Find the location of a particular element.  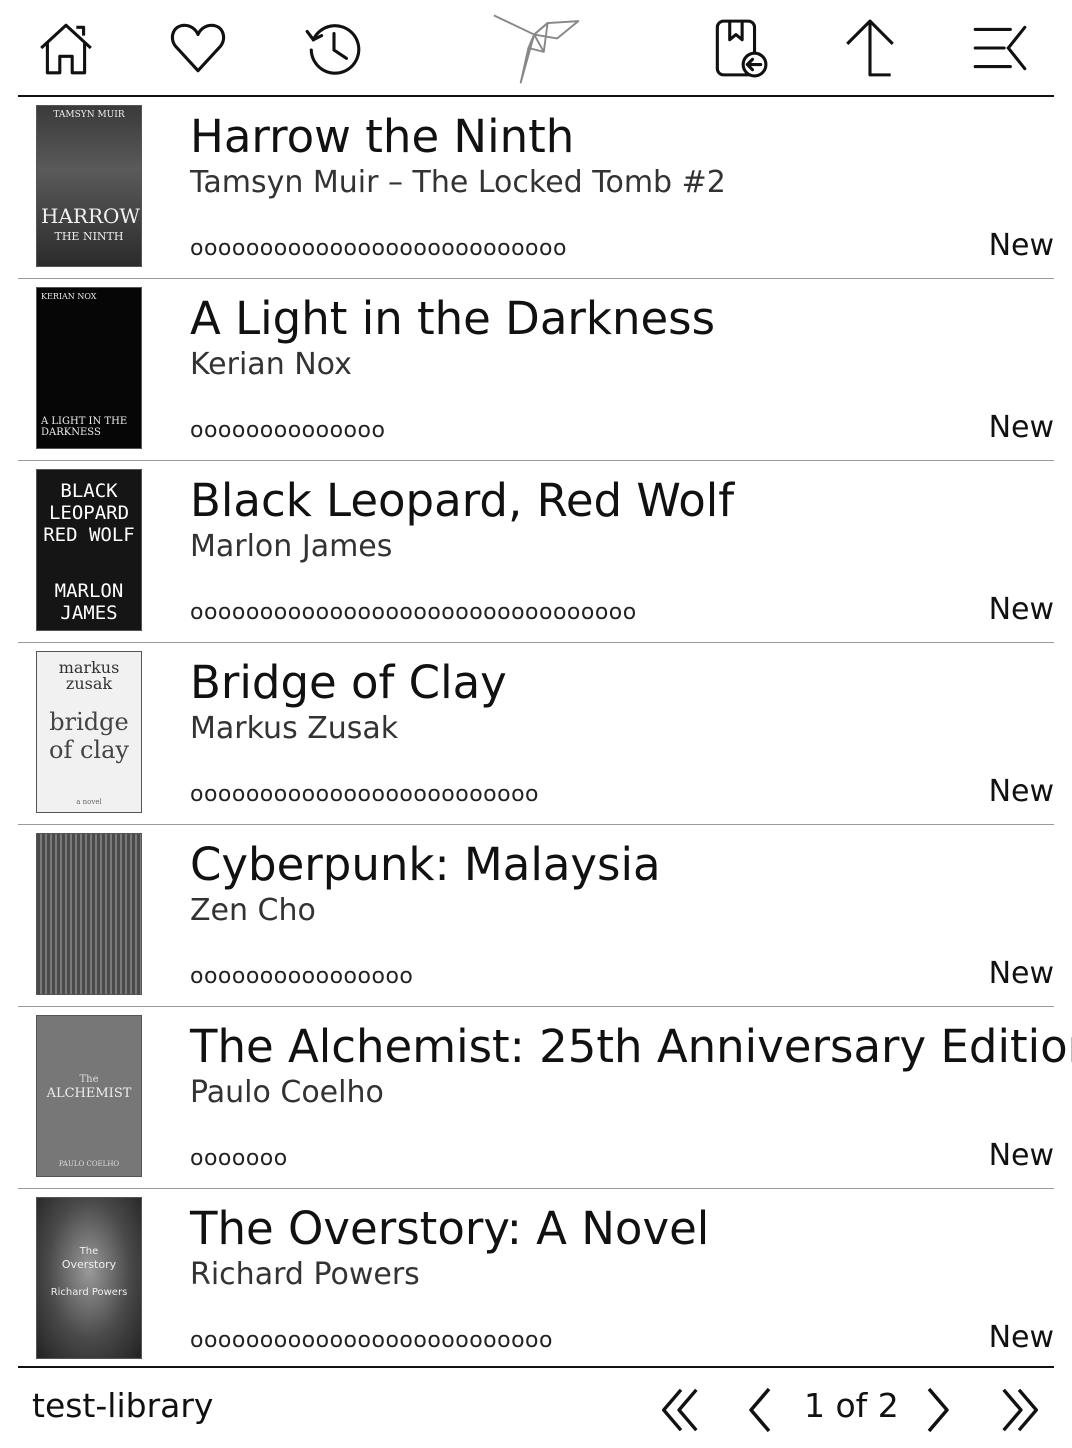

origami-bird-icon is located at coordinates (536, 49).